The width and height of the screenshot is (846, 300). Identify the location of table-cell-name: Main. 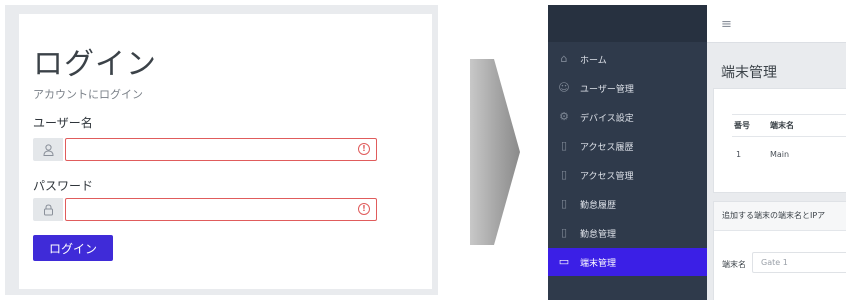
(780, 154).